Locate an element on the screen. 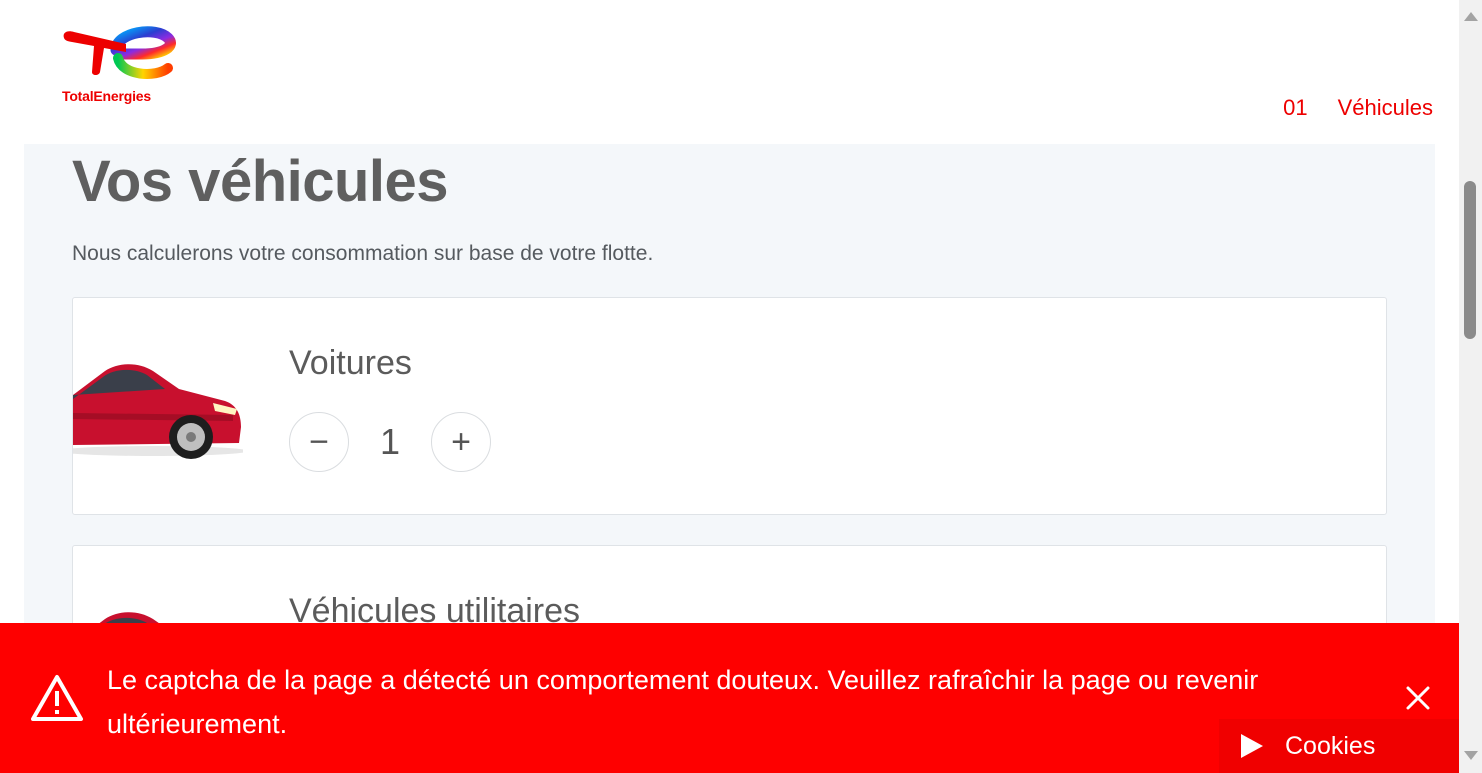 Image resolution: width=1482 pixels, height=773 pixels. page-scrollbar is located at coordinates (1470, 386).